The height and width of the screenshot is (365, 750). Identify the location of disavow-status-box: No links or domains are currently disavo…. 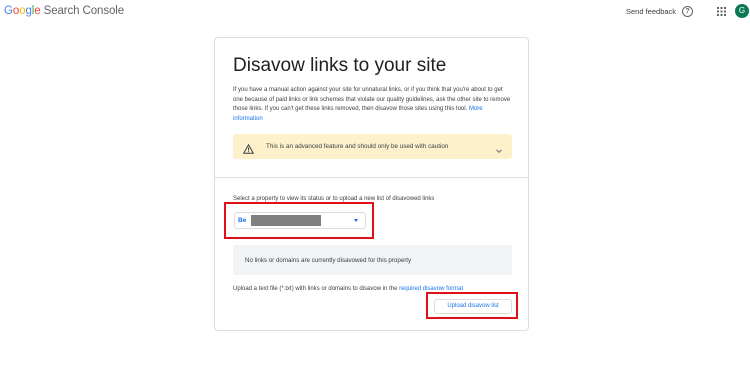
(372, 260).